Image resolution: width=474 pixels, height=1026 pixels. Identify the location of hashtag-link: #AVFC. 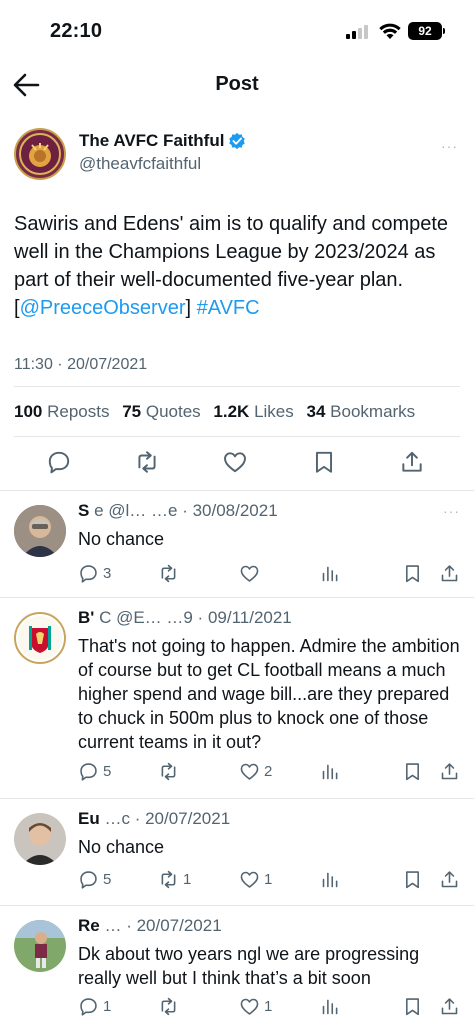
(228, 308).